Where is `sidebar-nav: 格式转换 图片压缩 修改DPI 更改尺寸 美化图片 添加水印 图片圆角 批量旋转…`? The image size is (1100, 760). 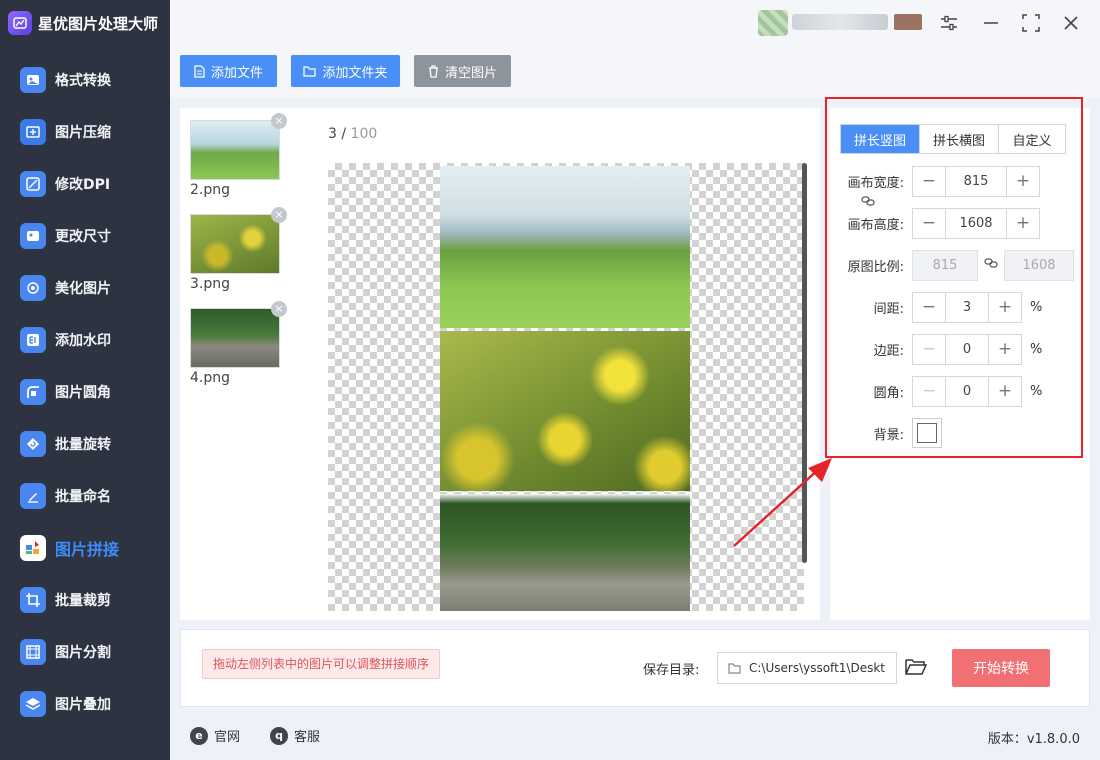 sidebar-nav: 格式转换 图片压缩 修改DPI 更改尺寸 美化图片 添加水印 图片圆角 批量旋转… is located at coordinates (85, 392).